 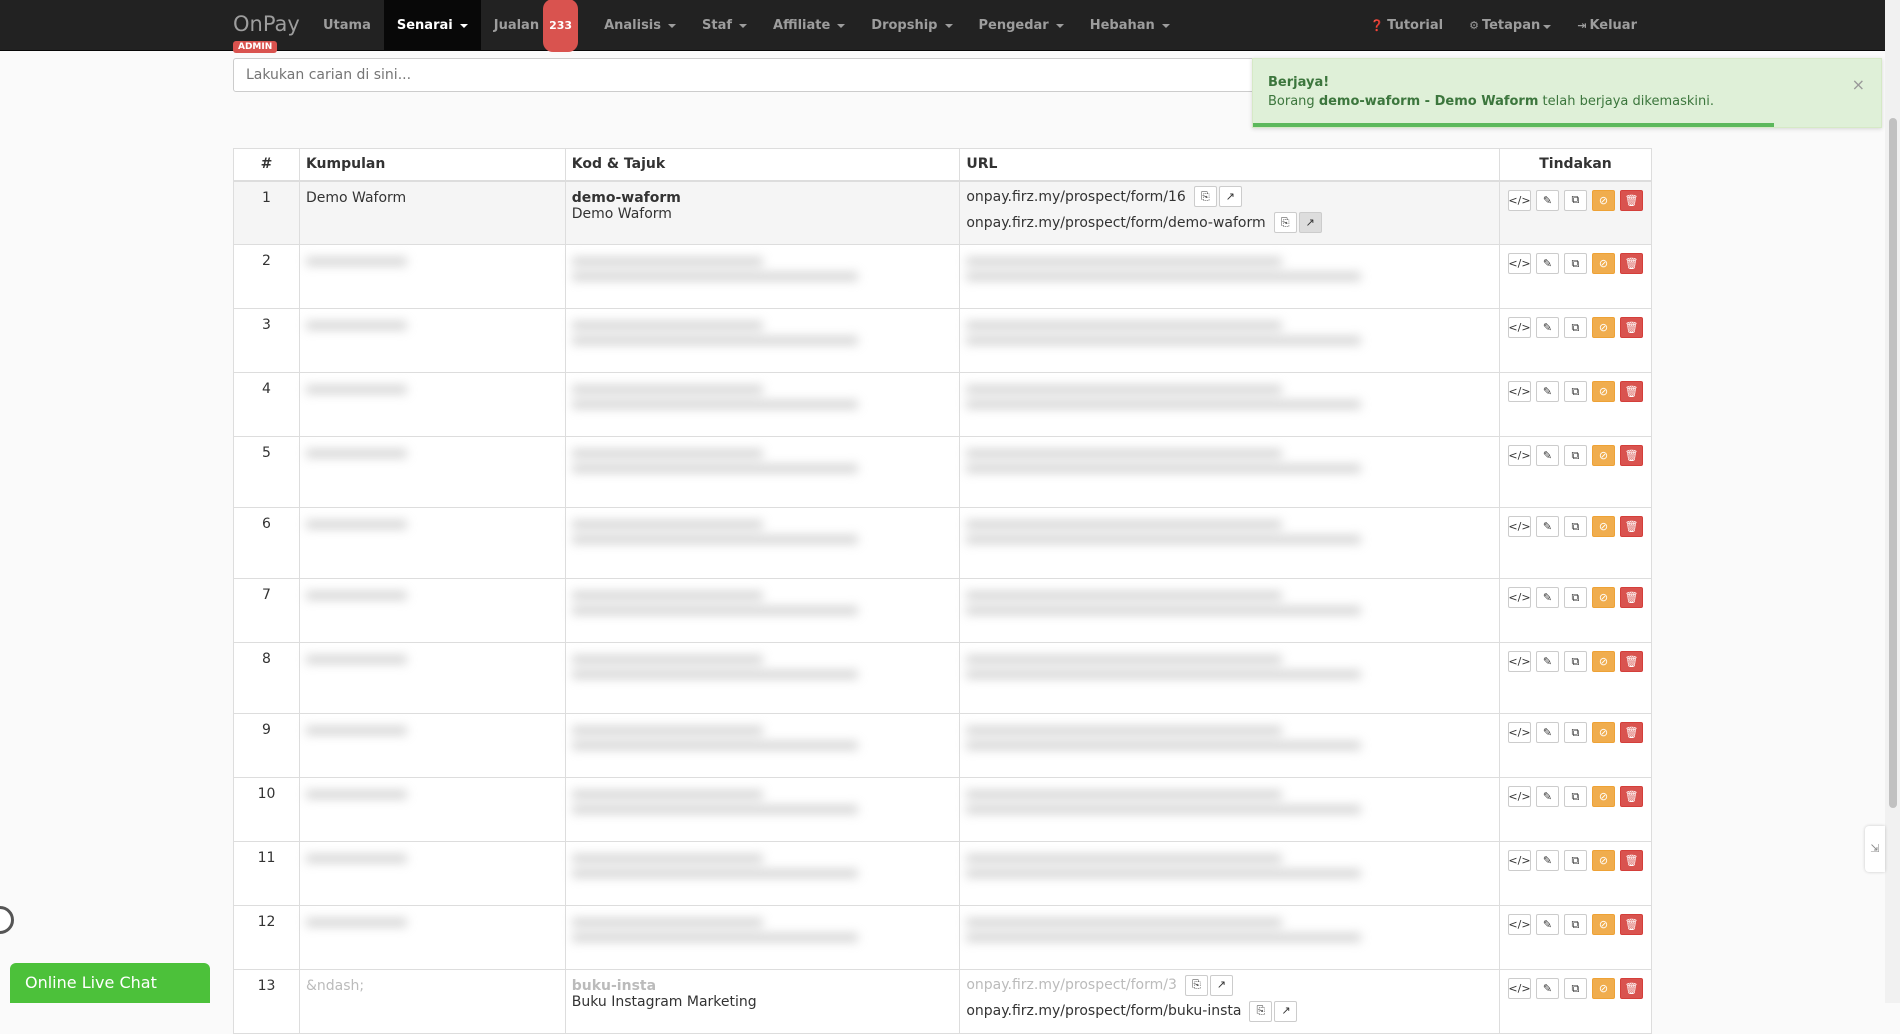 What do you see at coordinates (110, 983) in the screenshot?
I see `live-chat-button: Online Live Chat` at bounding box center [110, 983].